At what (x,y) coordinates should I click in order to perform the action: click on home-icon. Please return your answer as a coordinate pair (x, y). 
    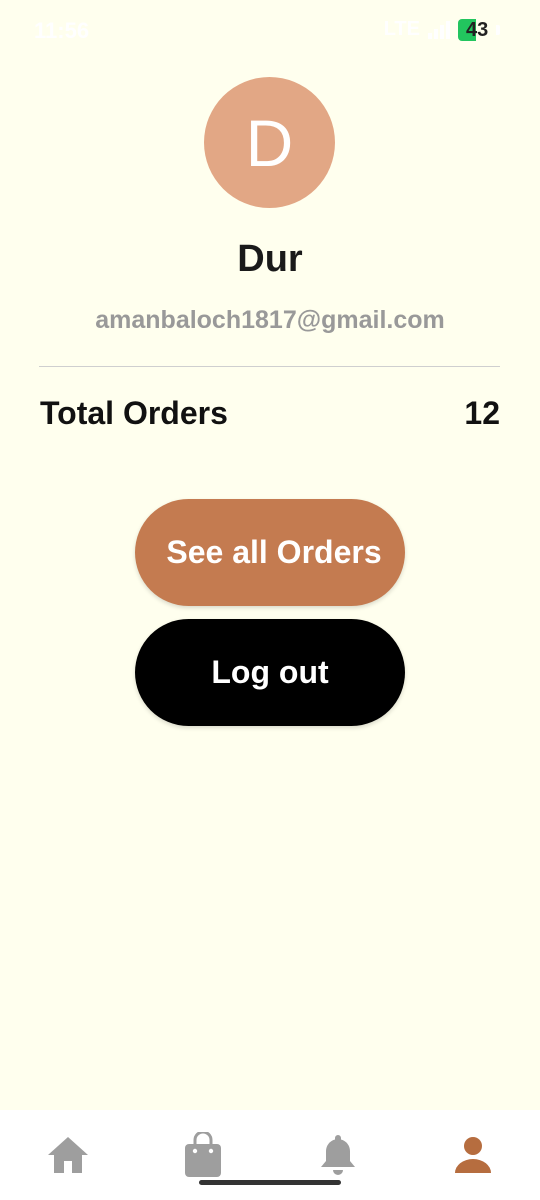
    Looking at the image, I should click on (67, 1155).